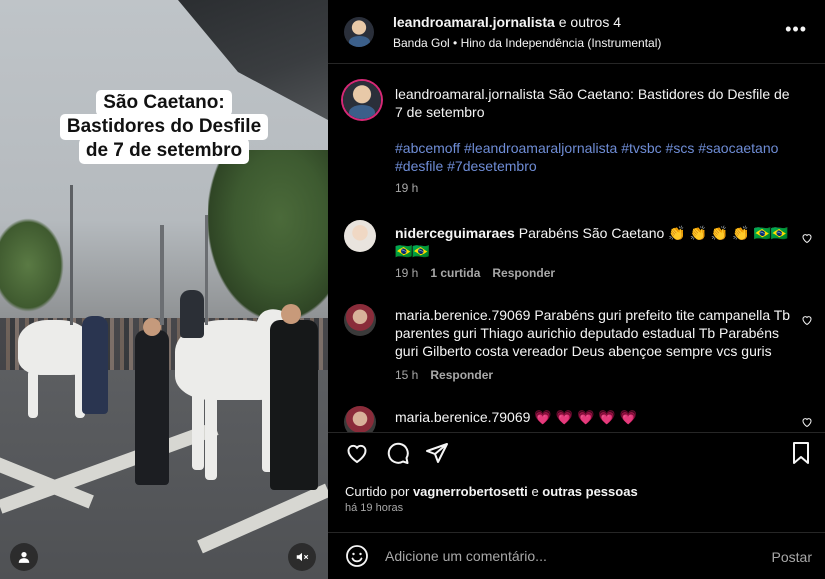  Describe the element at coordinates (455, 233) in the screenshot. I see `comment-username: niderceguimaraes` at that location.